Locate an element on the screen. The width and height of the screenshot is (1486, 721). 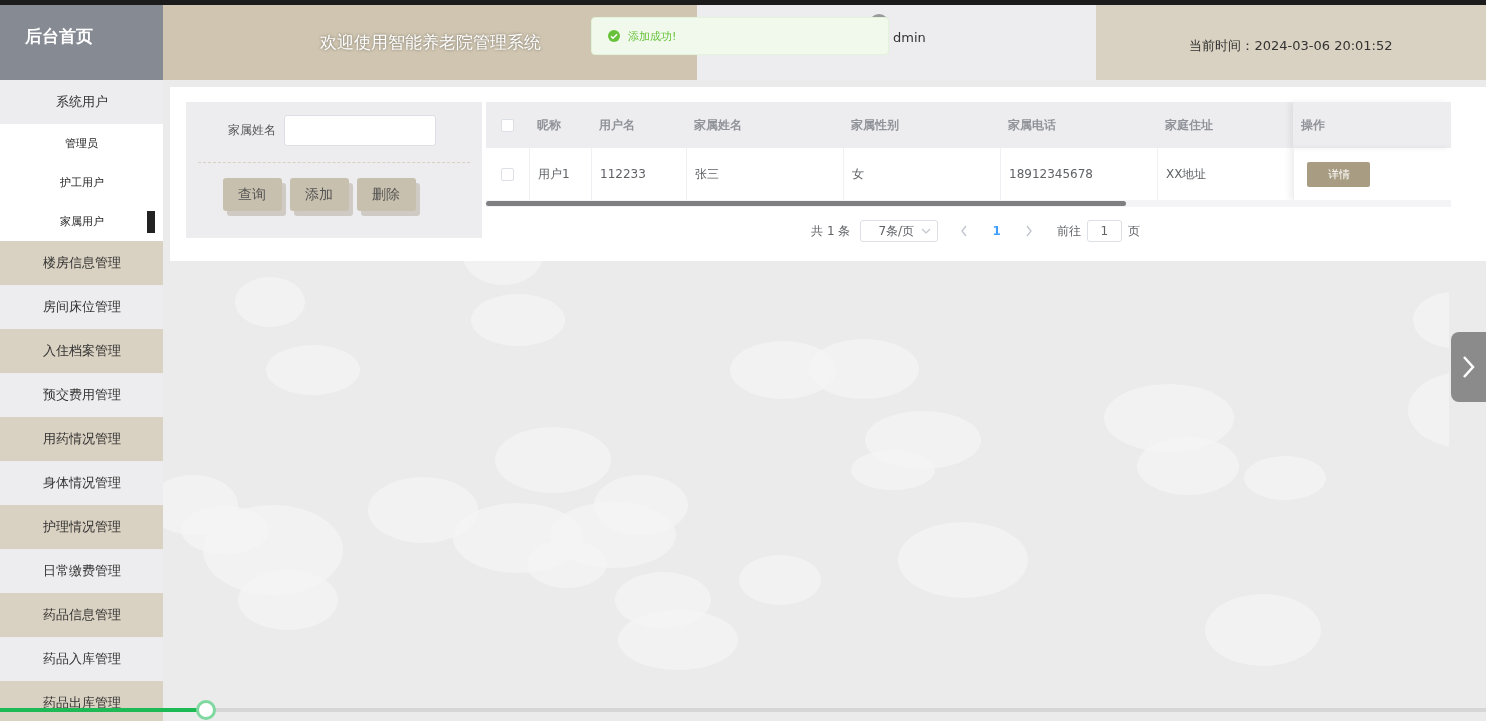
sidebar-subitem: 管理员 is located at coordinates (81, 143).